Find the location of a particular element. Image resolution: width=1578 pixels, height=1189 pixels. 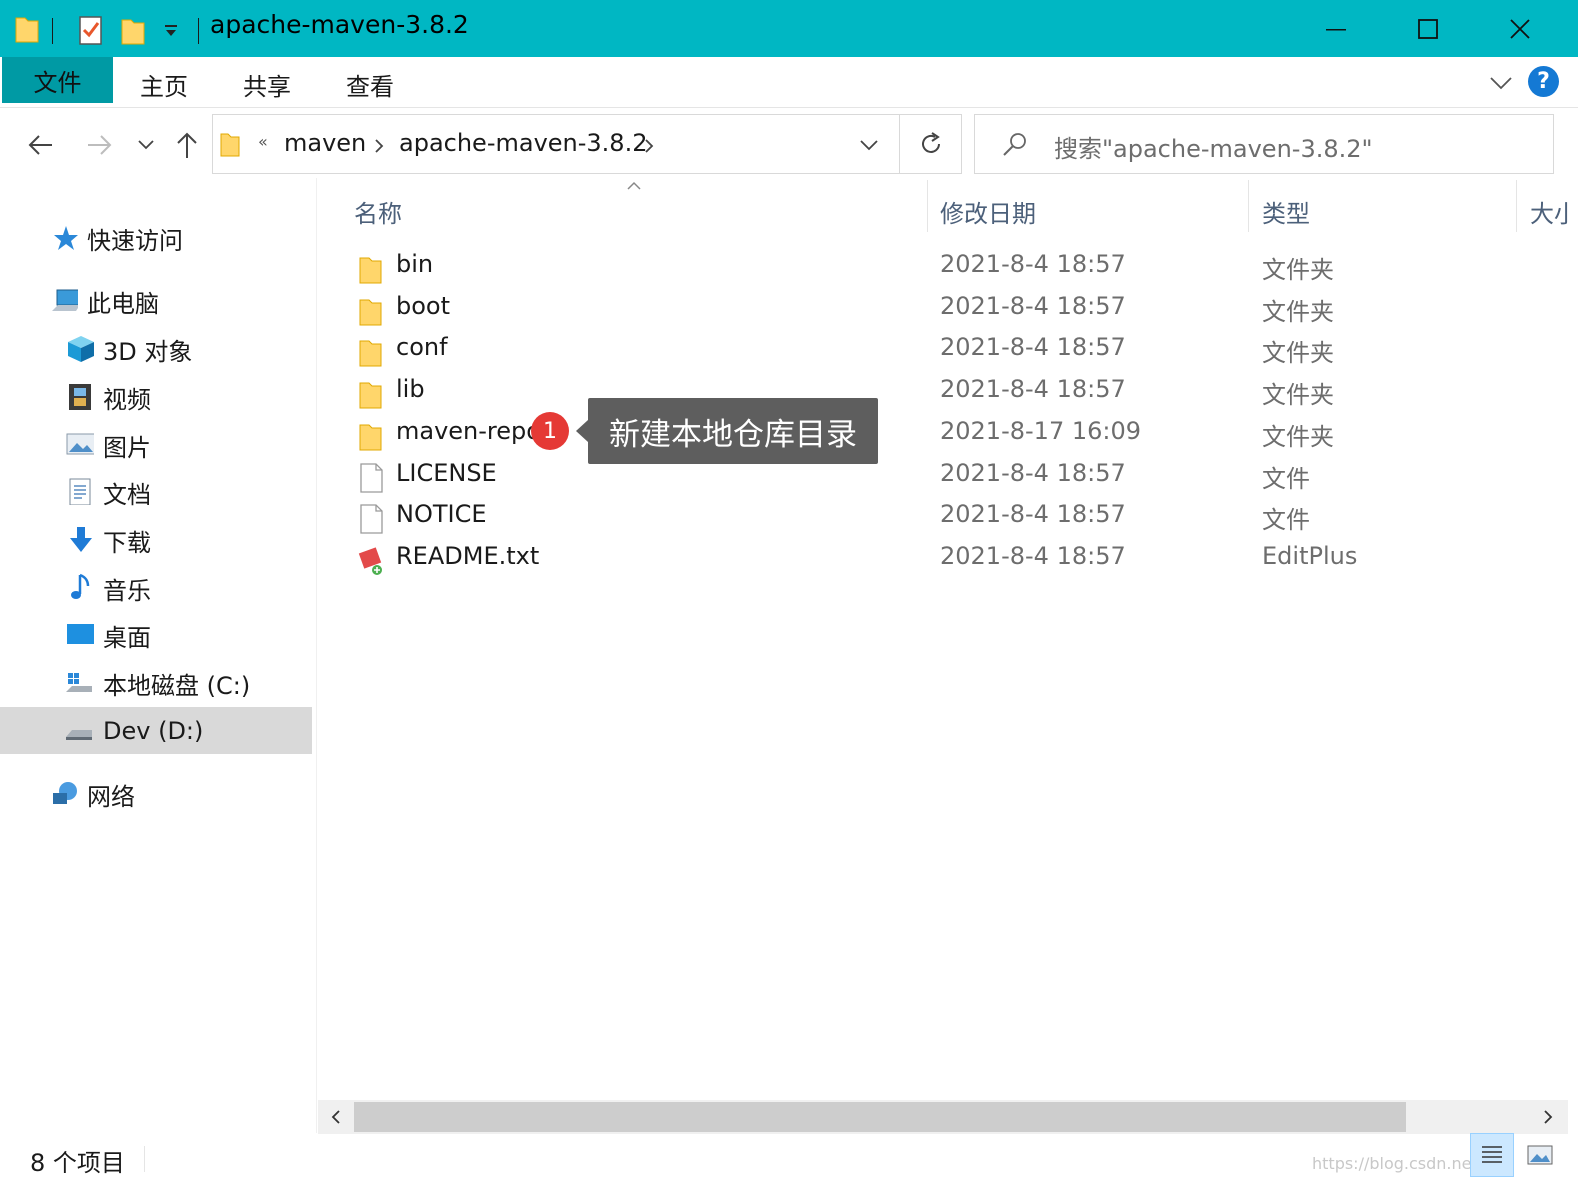

expand-ribbon-chevron-icon is located at coordinates (1501, 82).